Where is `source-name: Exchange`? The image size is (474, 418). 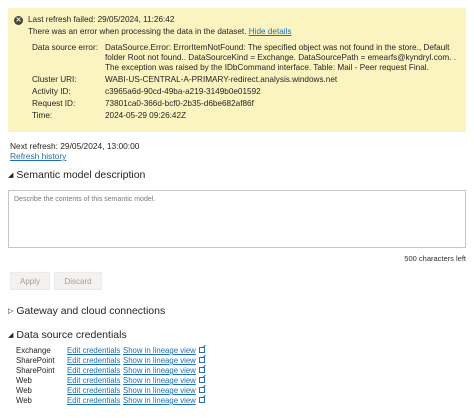 source-name: Exchange is located at coordinates (33, 350).